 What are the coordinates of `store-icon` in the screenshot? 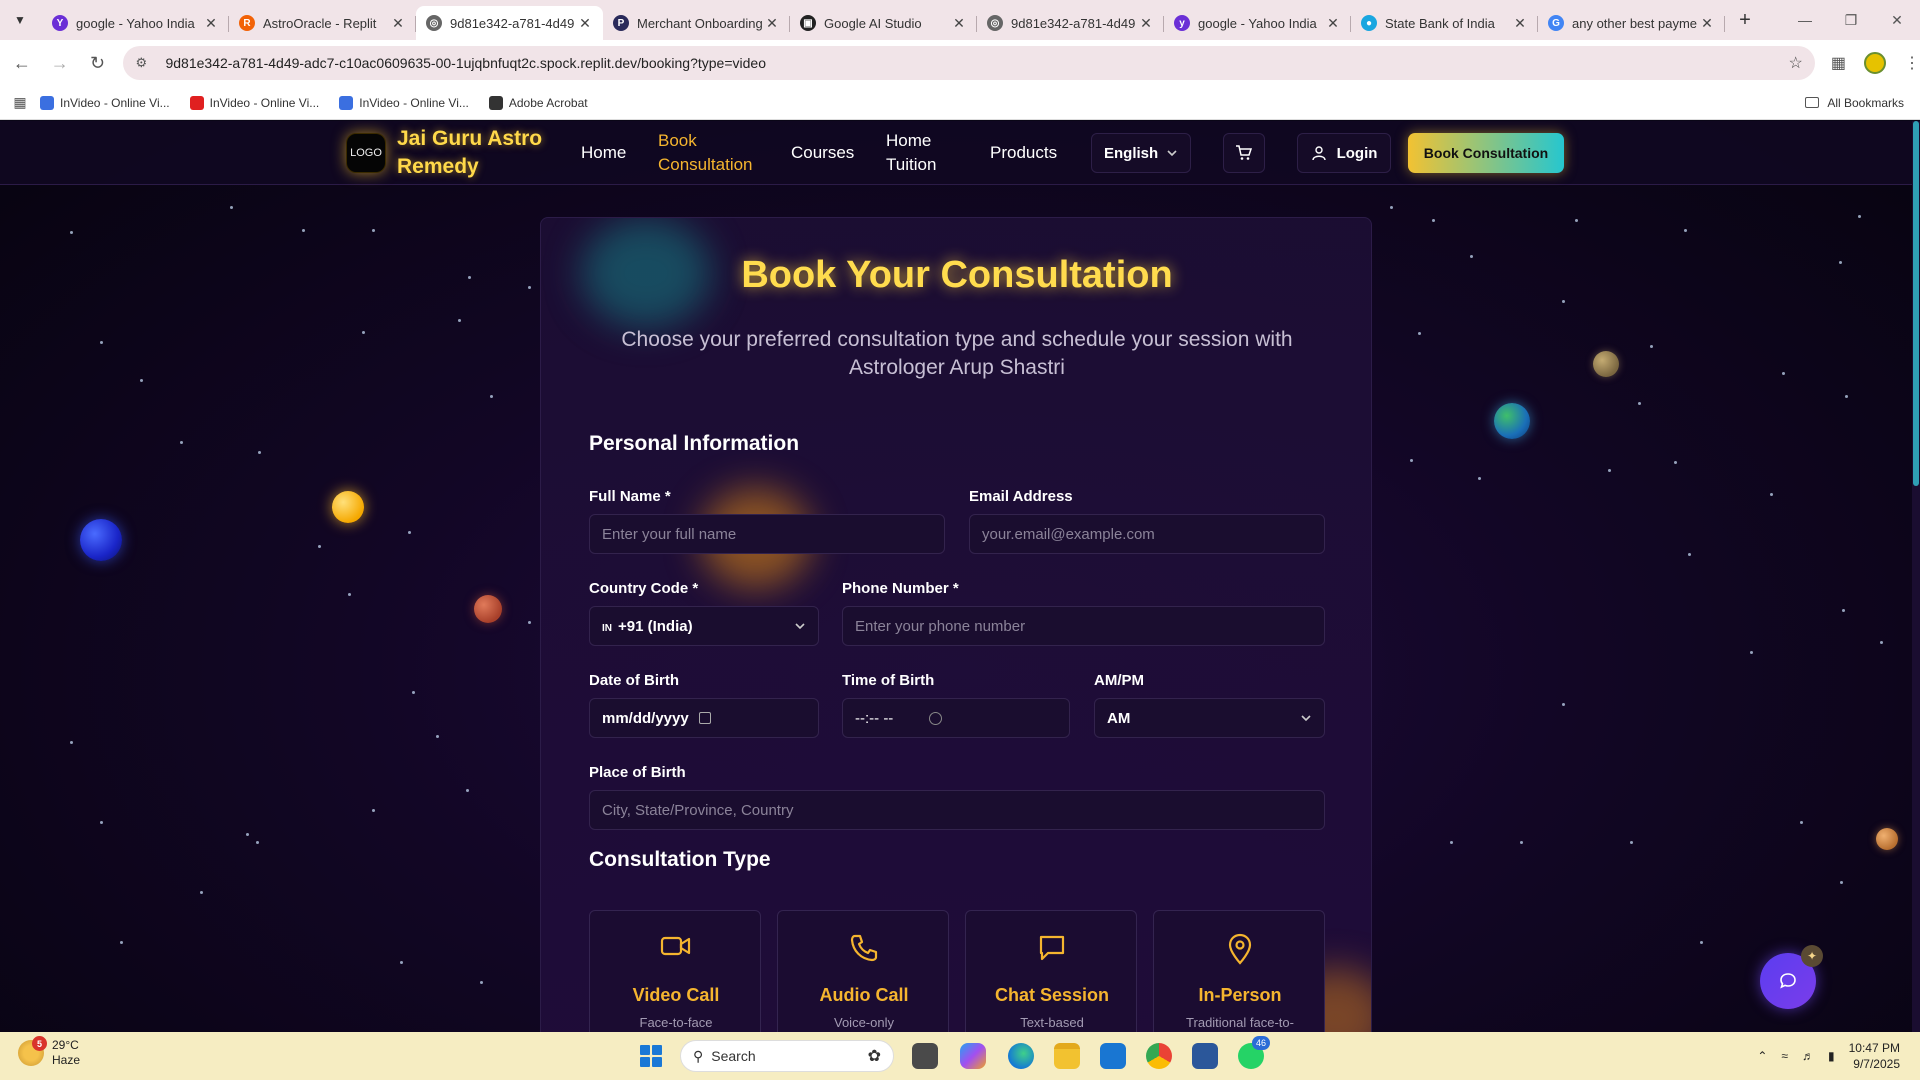 It's located at (1113, 1056).